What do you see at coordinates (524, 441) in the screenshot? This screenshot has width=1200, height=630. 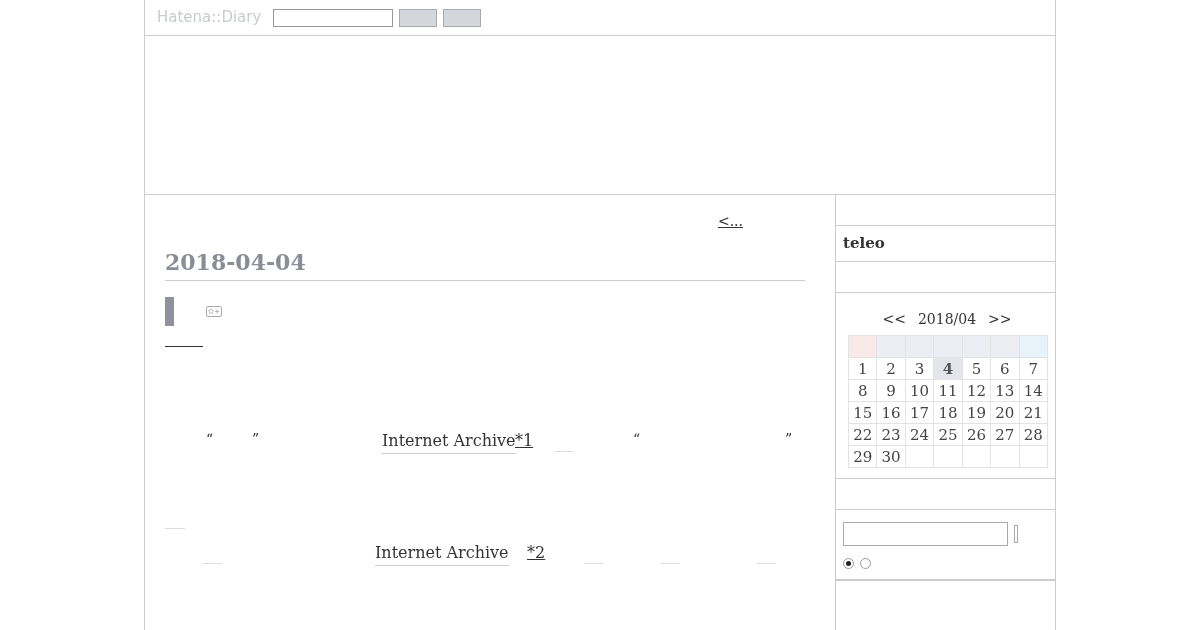 I see `footnote-link: *1` at bounding box center [524, 441].